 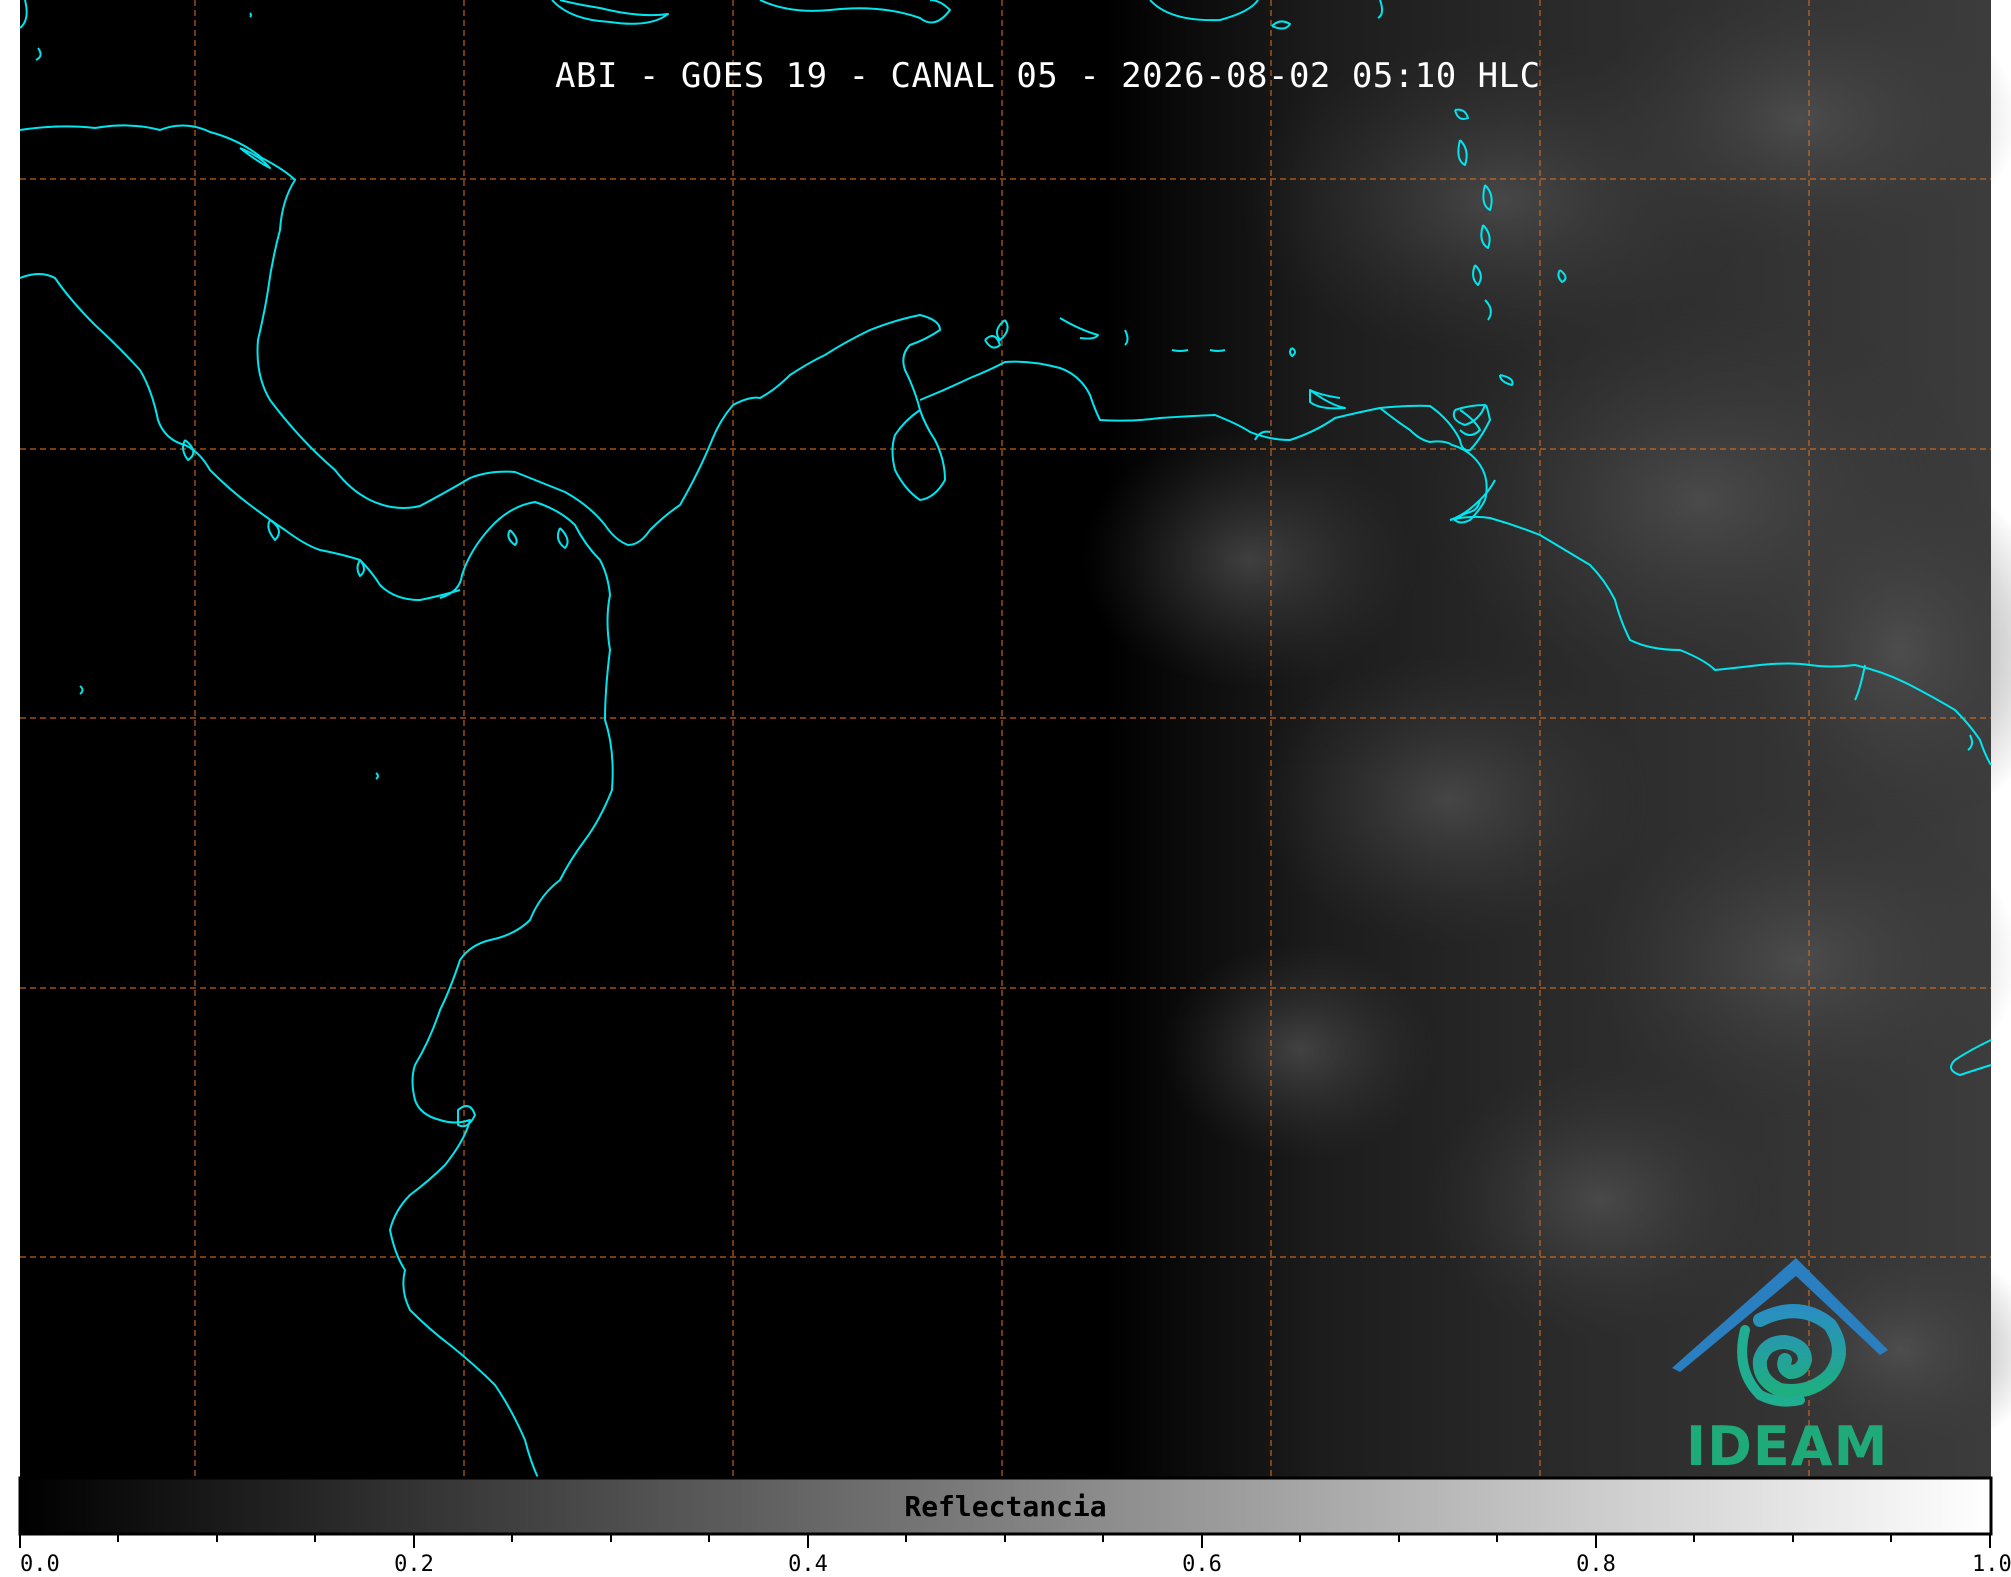 What do you see at coordinates (1991, 1564) in the screenshot?
I see `colorbar-tick-label: 1.0` at bounding box center [1991, 1564].